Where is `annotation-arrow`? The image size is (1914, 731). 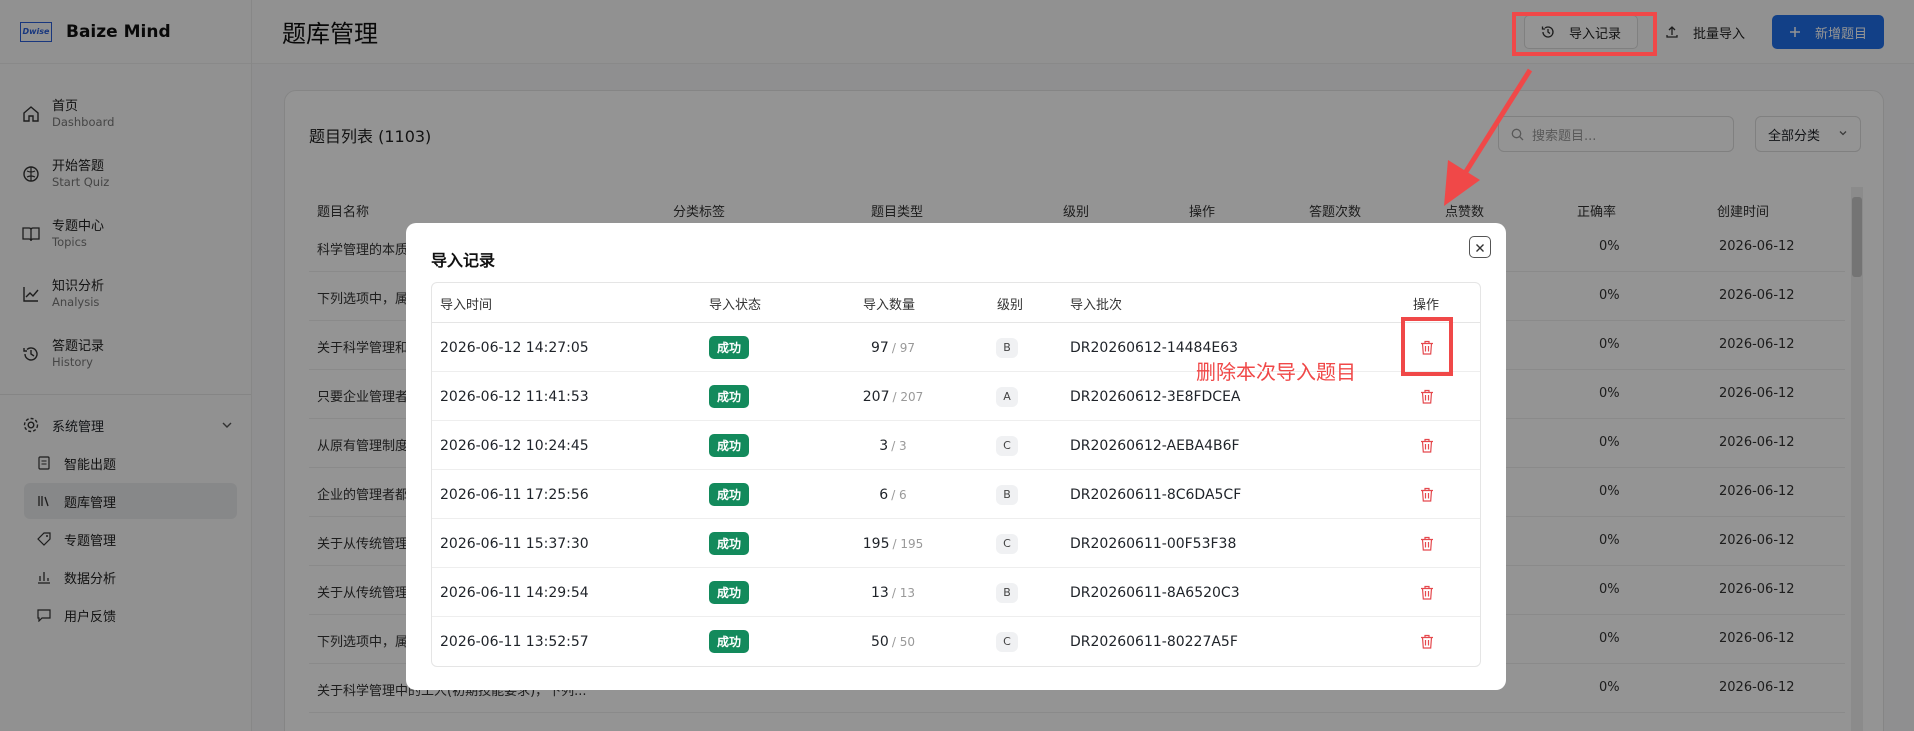 annotation-arrow is located at coordinates (1488, 137).